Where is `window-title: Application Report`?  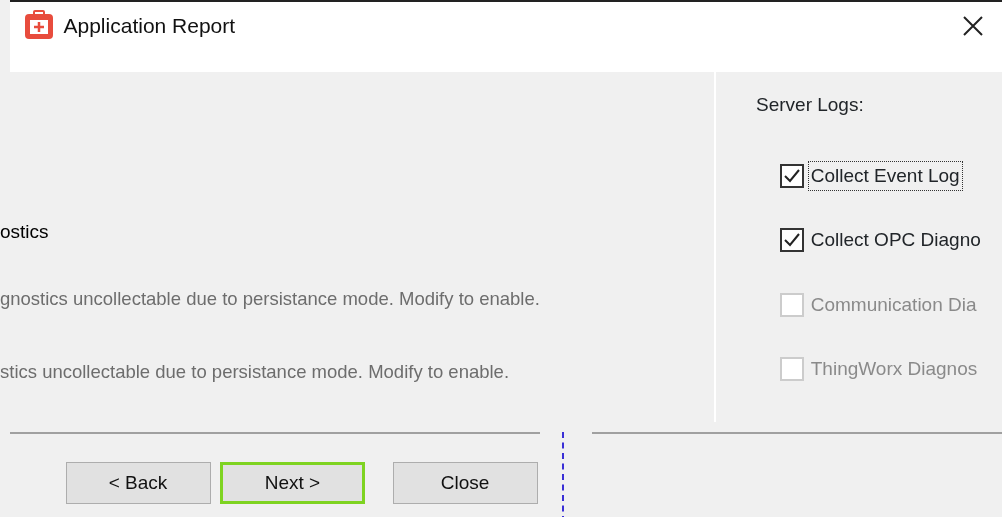 window-title: Application Report is located at coordinates (149, 26).